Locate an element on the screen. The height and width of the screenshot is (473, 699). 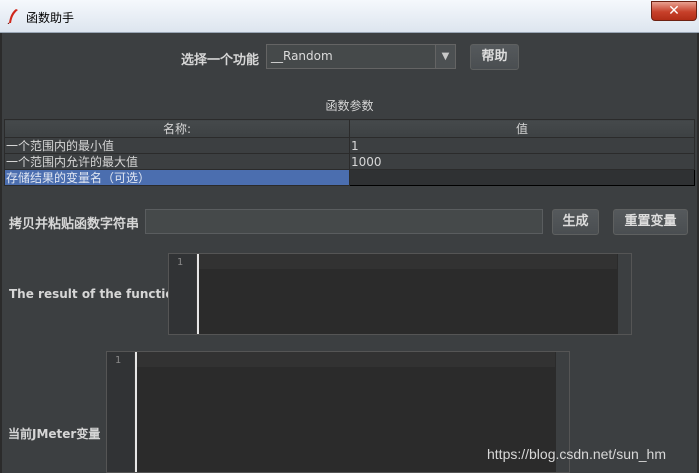
result-text-area: 1 is located at coordinates (400, 294).